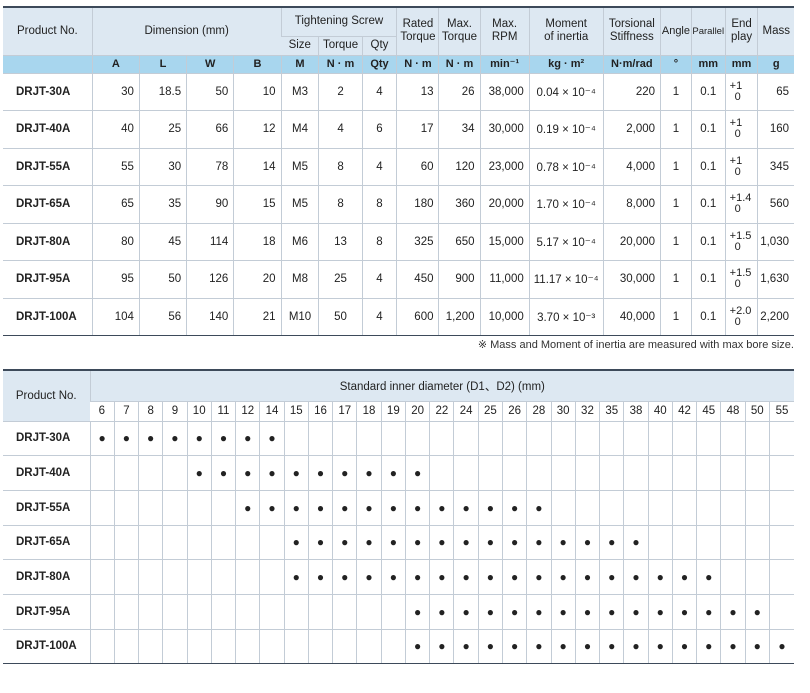  Describe the element at coordinates (299, 242) in the screenshot. I see `cell-M: M6` at that location.